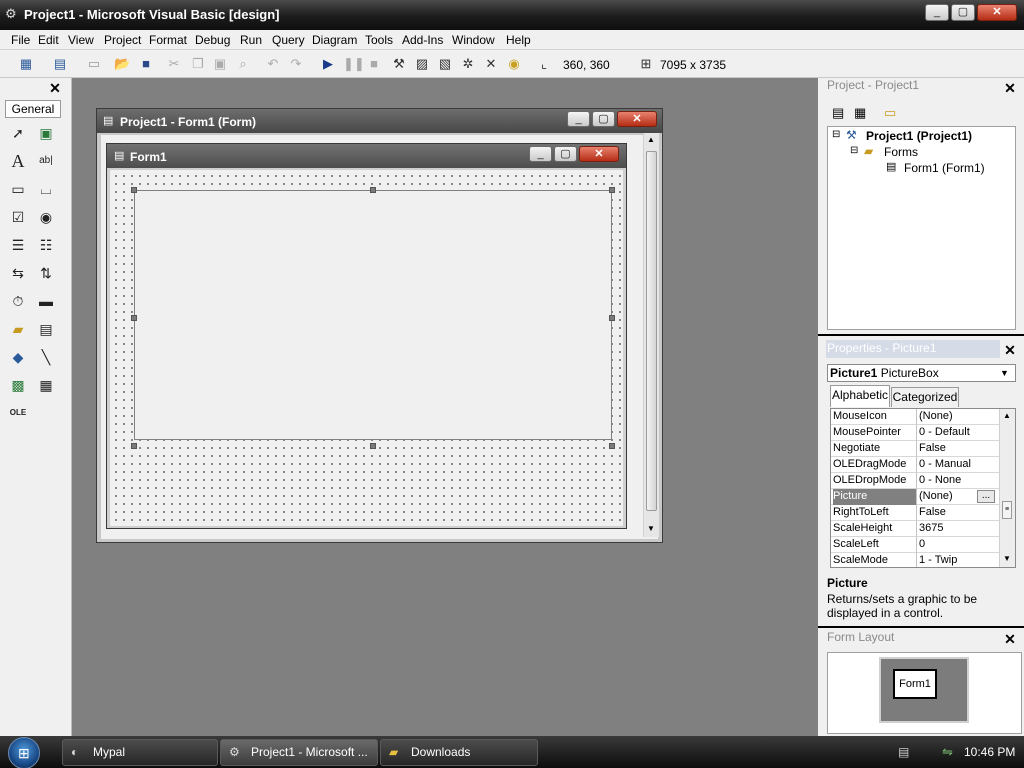  Describe the element at coordinates (212, 40) in the screenshot. I see `menu-debug: Debug` at that location.